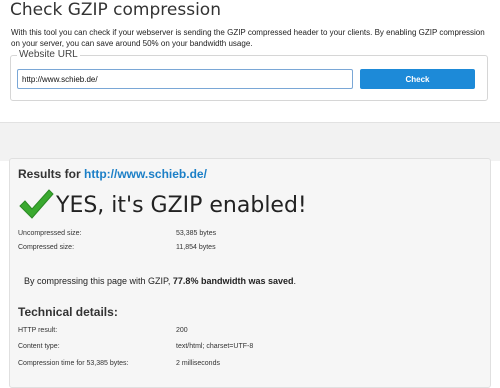 This screenshot has height=388, width=500. Describe the element at coordinates (48, 54) in the screenshot. I see `url-legend: Website URL` at that location.